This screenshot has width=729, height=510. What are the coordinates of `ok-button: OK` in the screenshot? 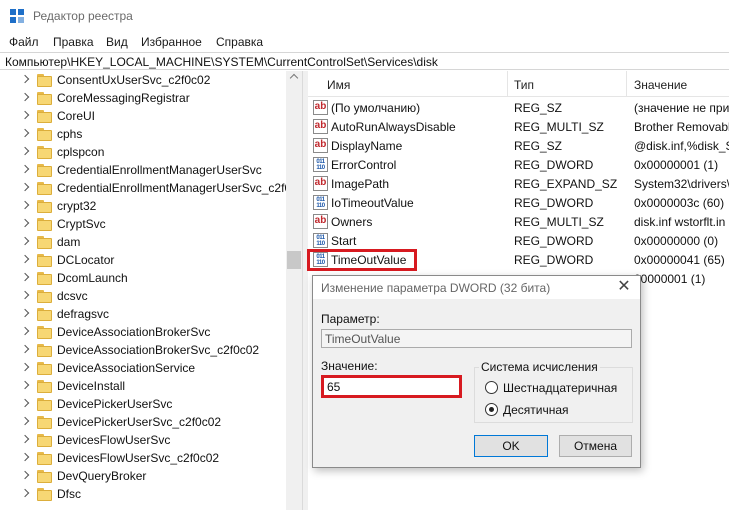 It's located at (511, 446).